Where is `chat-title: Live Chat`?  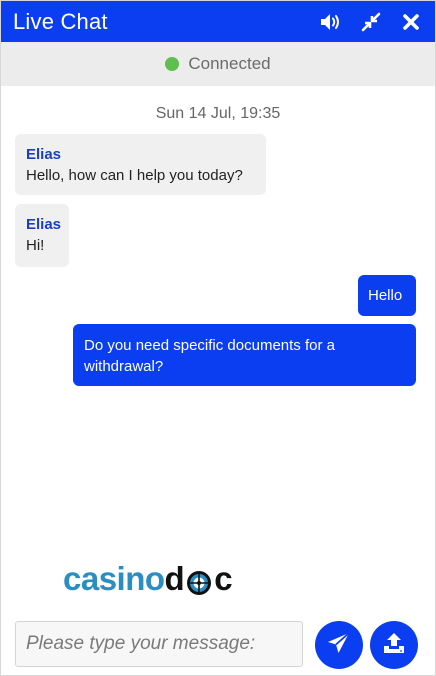 chat-title: Live Chat is located at coordinates (60, 21).